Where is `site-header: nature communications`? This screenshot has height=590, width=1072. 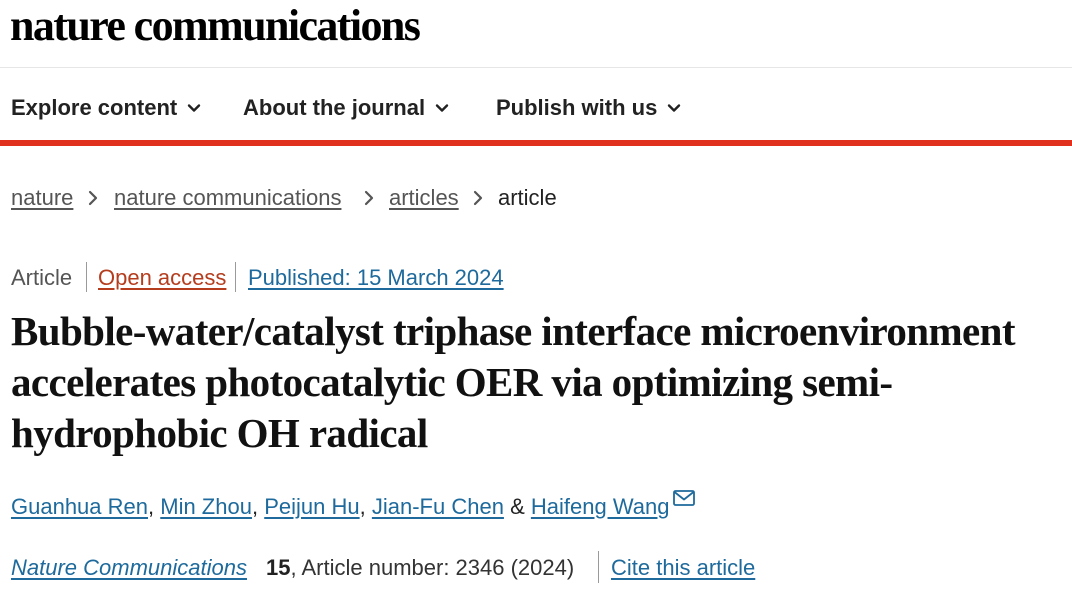
site-header: nature communications is located at coordinates (536, 34).